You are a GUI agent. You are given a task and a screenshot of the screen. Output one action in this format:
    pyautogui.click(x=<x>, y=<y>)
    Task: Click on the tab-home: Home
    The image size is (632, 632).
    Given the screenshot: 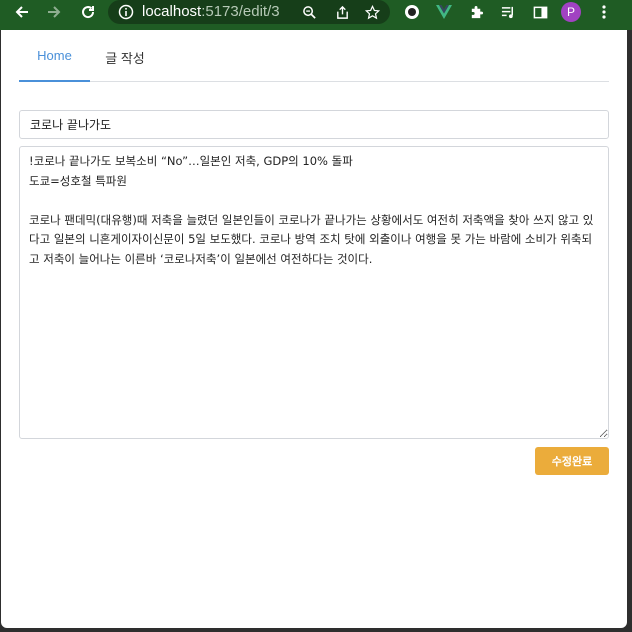 What is the action you would take?
    pyautogui.click(x=54, y=56)
    